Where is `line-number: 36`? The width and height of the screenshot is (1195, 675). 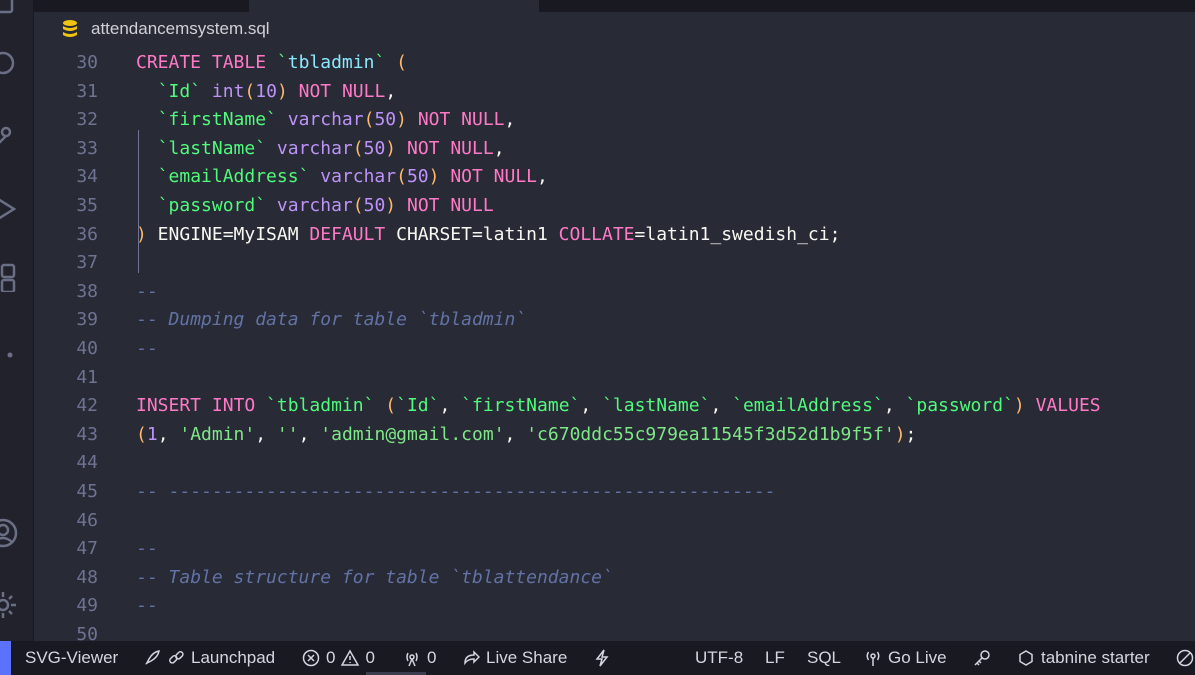
line-number: 36 is located at coordinates (87, 234).